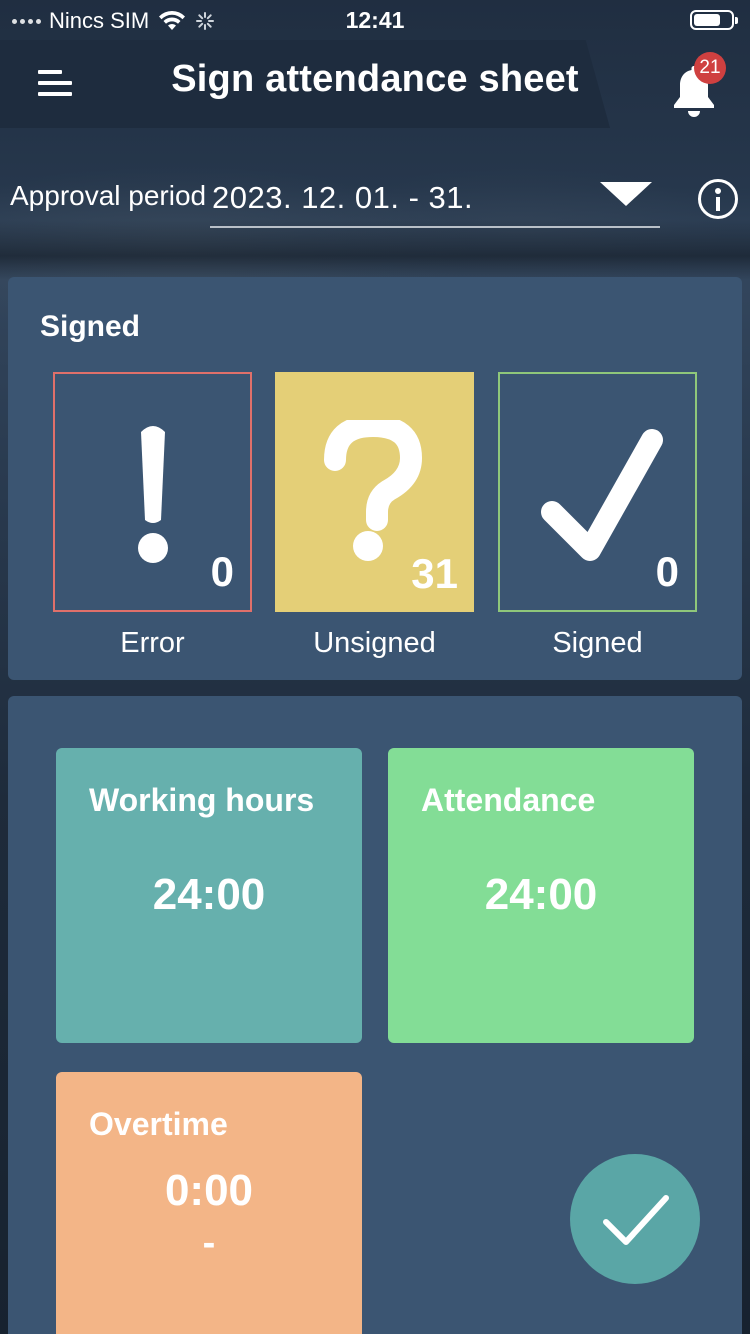 The height and width of the screenshot is (1334, 750). I want to click on overtime-value: 0:00, so click(209, 1190).